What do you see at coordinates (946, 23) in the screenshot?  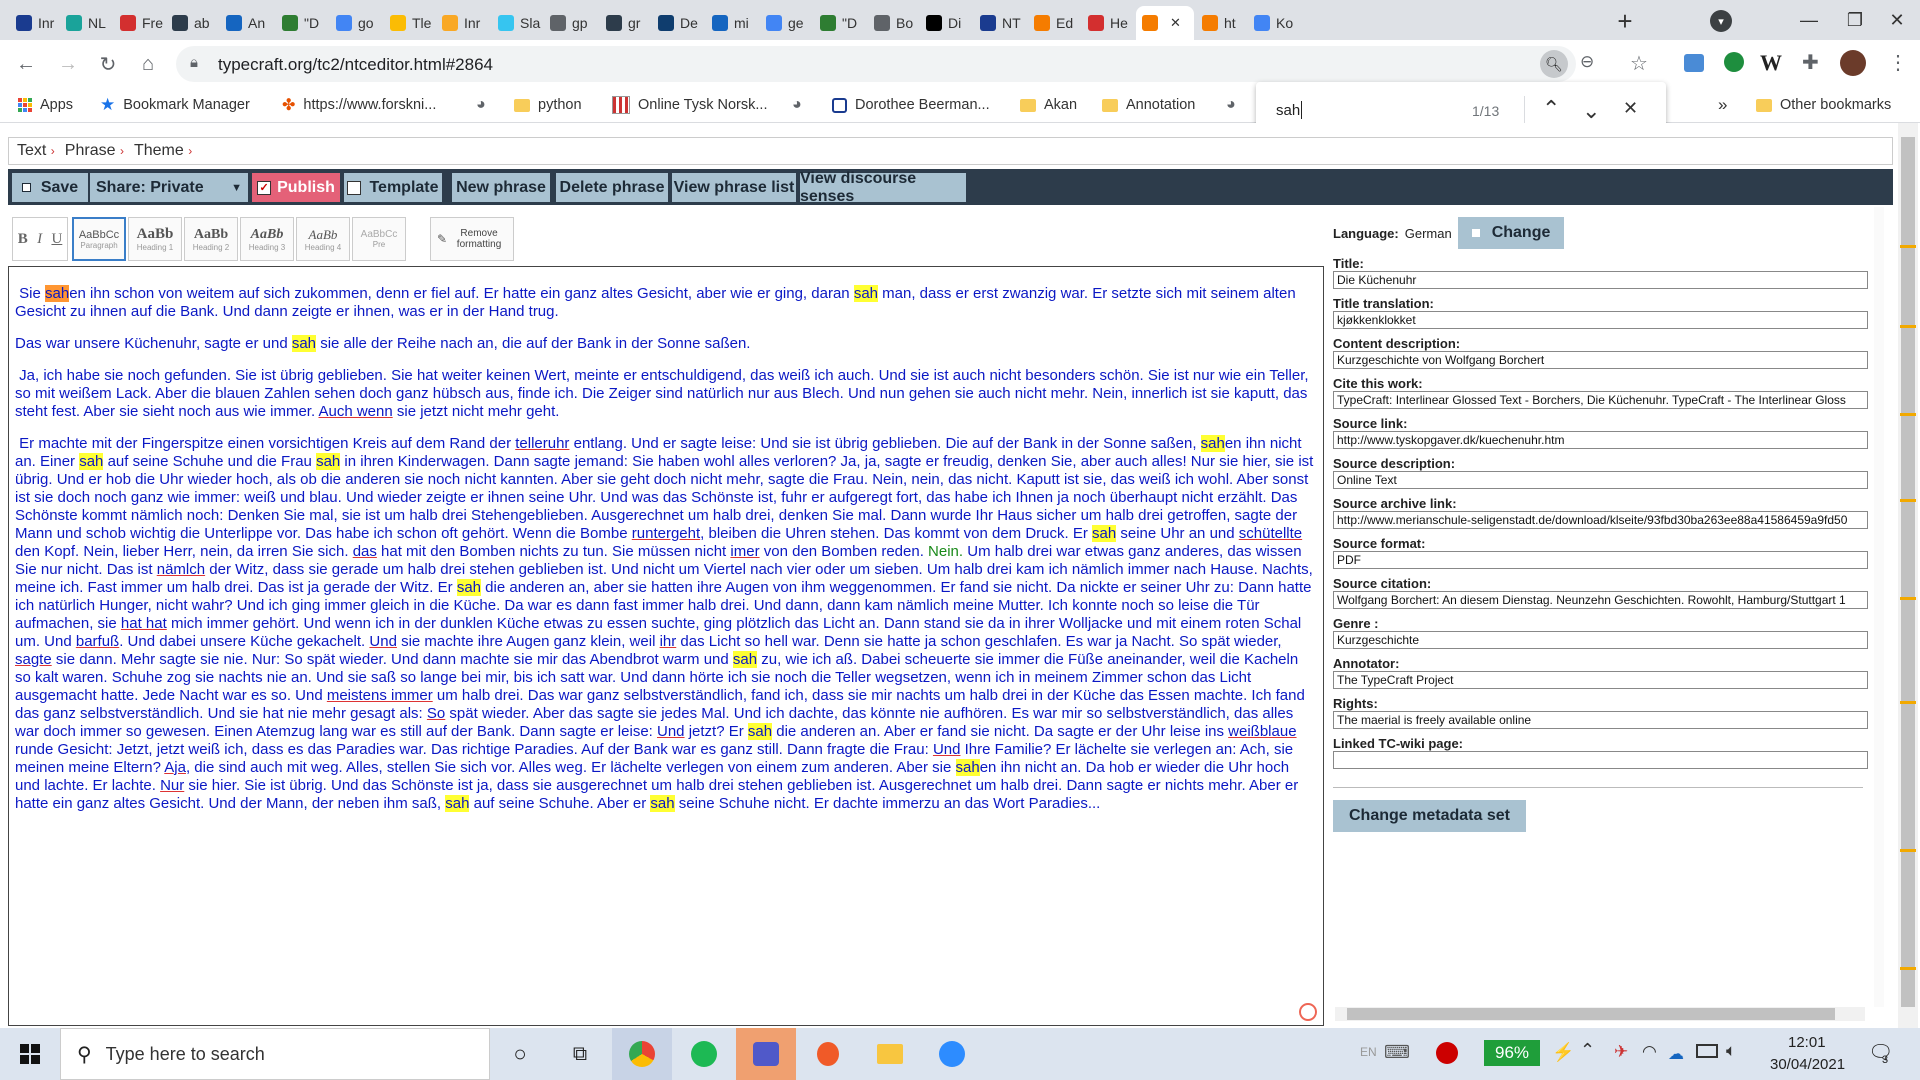 I see `browser-tab: Di` at bounding box center [946, 23].